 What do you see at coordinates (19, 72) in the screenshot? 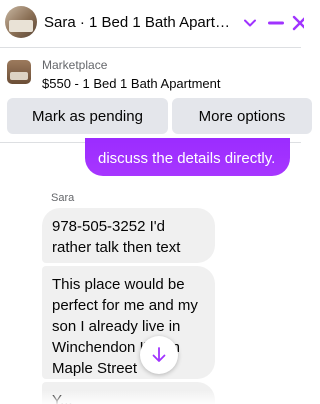
I see `listing-thumbnail` at bounding box center [19, 72].